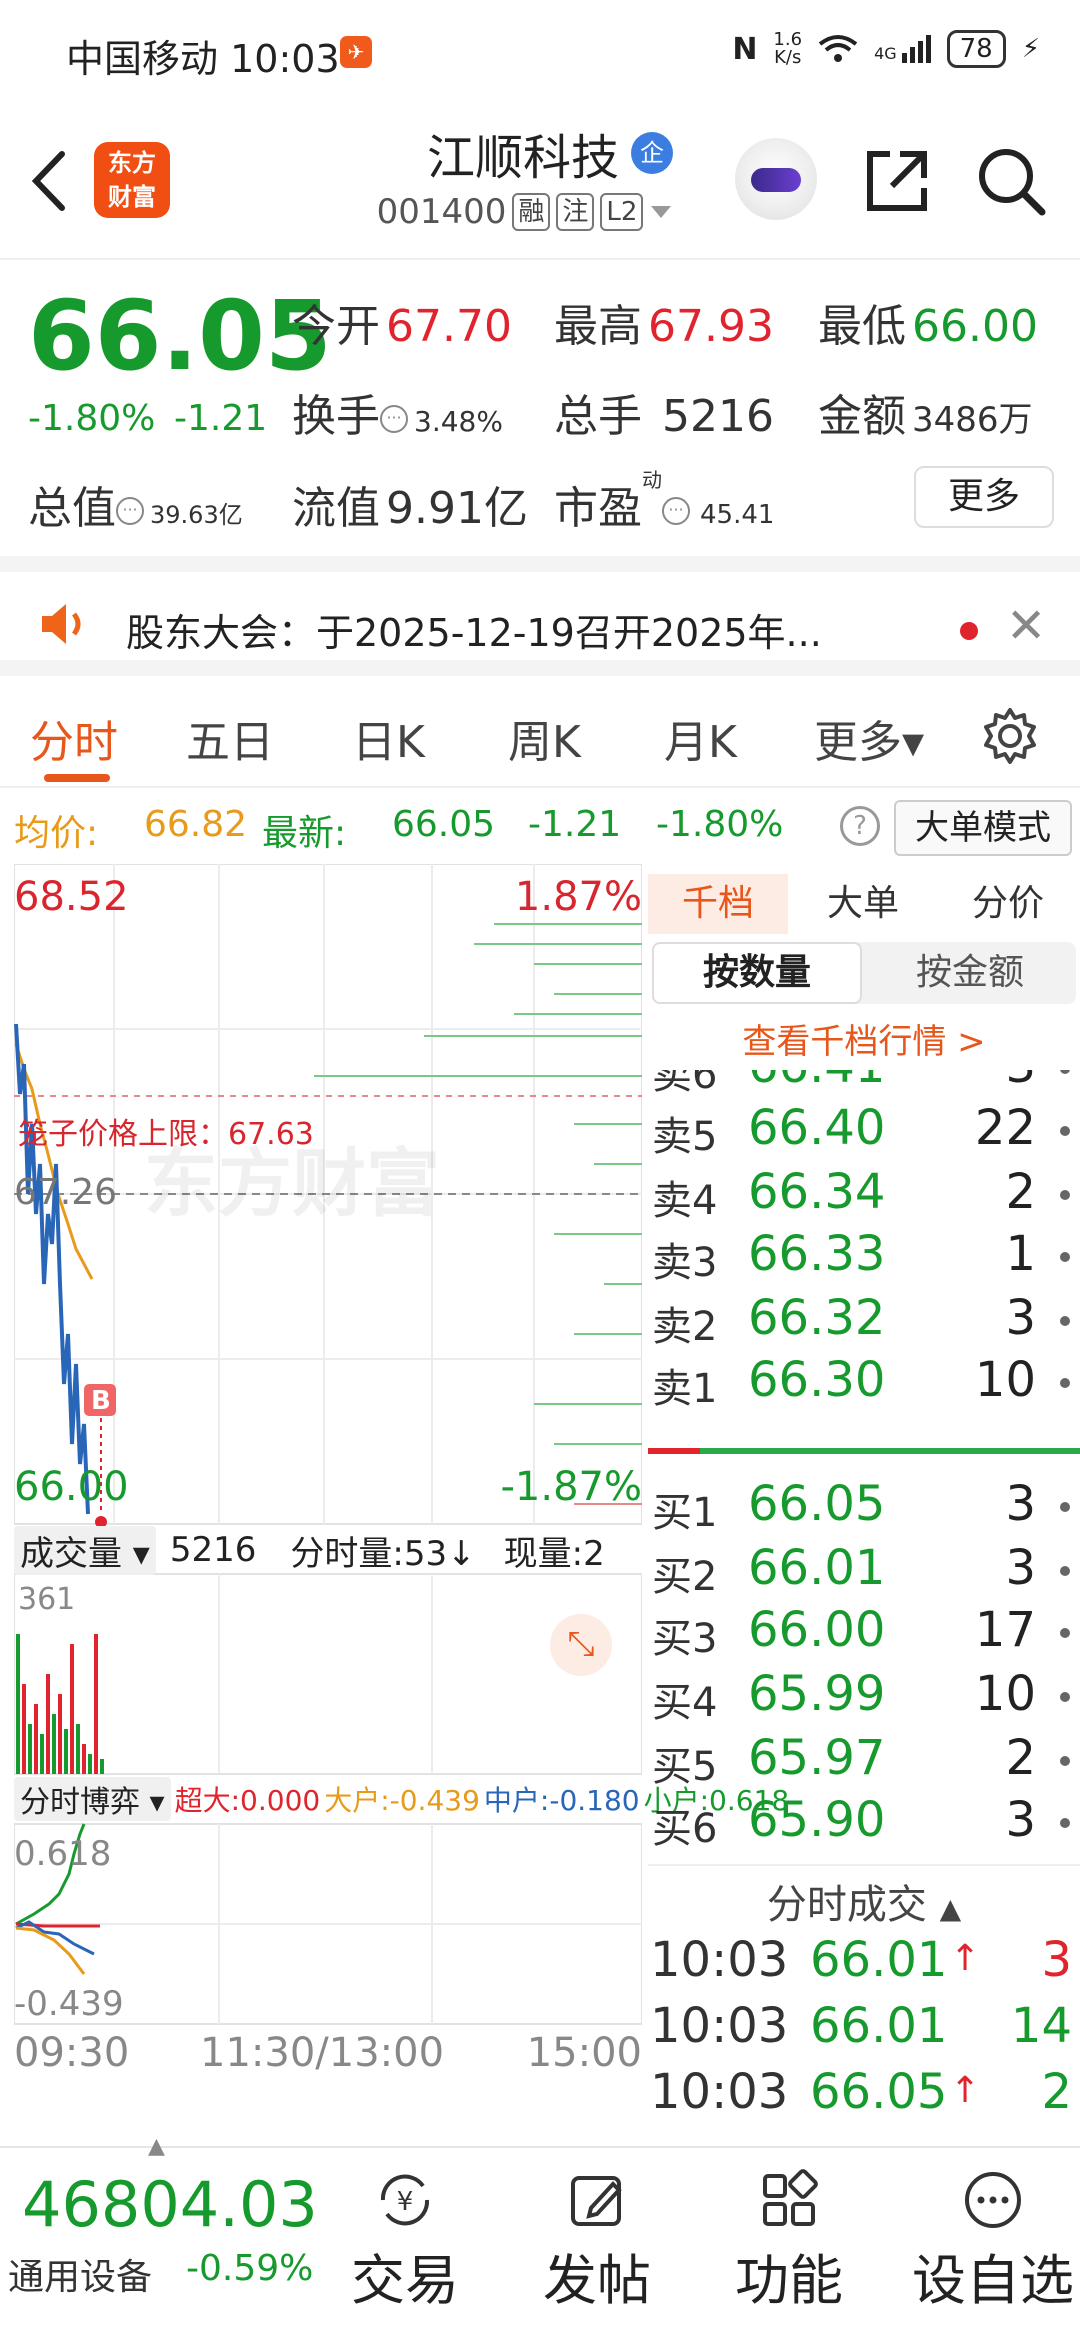  Describe the element at coordinates (664, 416) in the screenshot. I see `total-volume: 总手 5216` at that location.